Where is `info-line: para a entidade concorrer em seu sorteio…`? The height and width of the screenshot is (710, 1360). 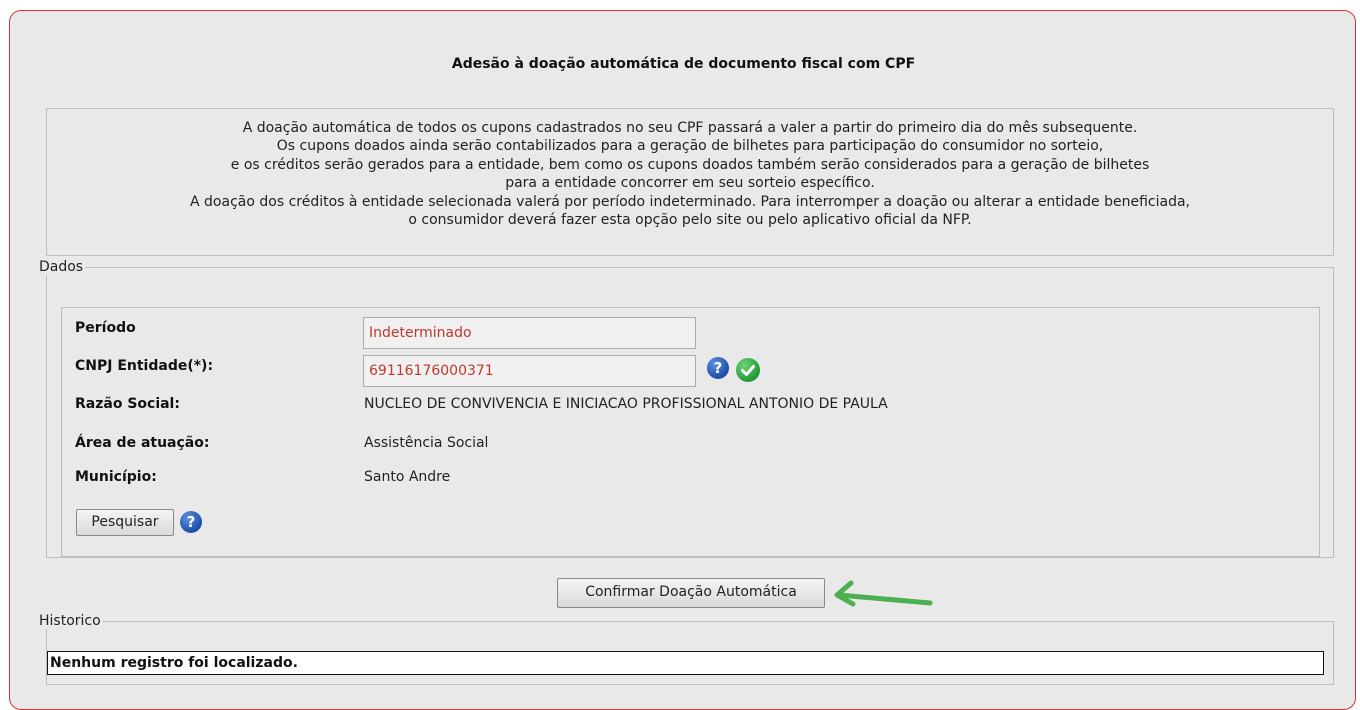
info-line: para a entidade concorrer em seu sorteio… is located at coordinates (690, 183).